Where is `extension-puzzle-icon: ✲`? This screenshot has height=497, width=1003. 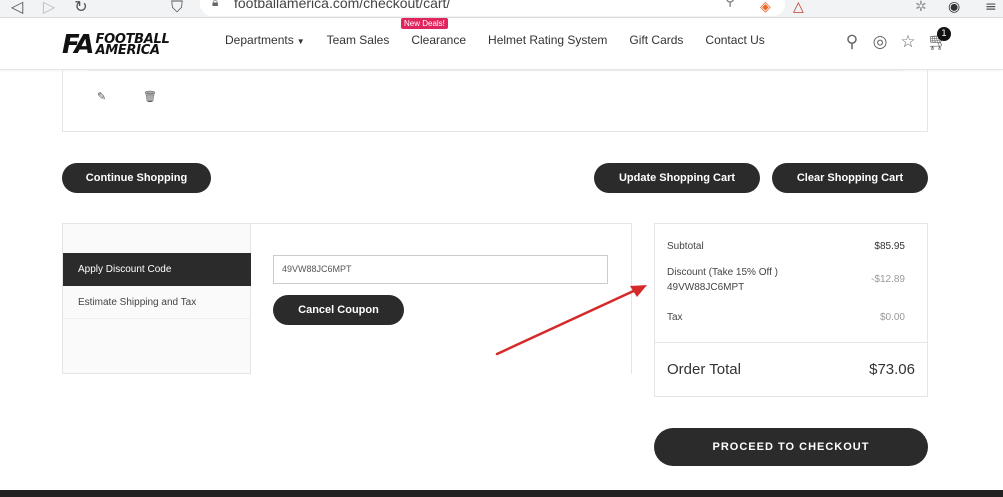 extension-puzzle-icon: ✲ is located at coordinates (921, 8).